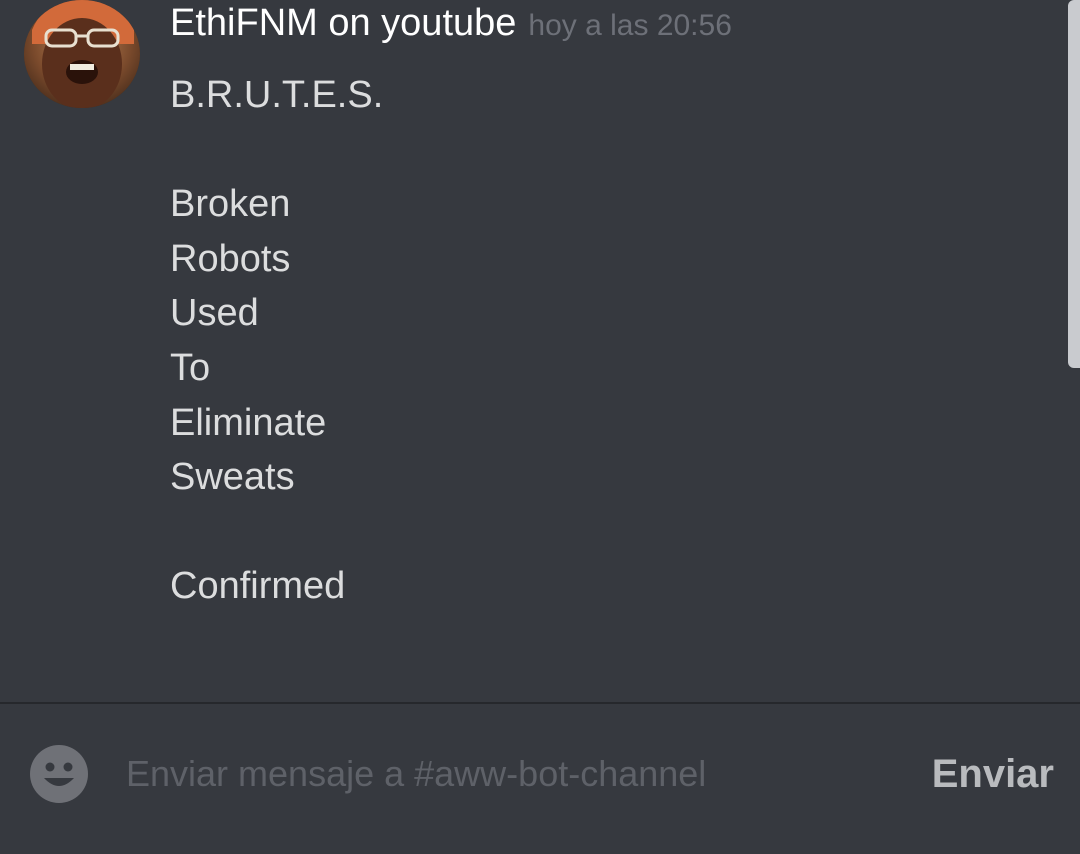  Describe the element at coordinates (248, 422) in the screenshot. I see `message-line: Eliminate` at that location.